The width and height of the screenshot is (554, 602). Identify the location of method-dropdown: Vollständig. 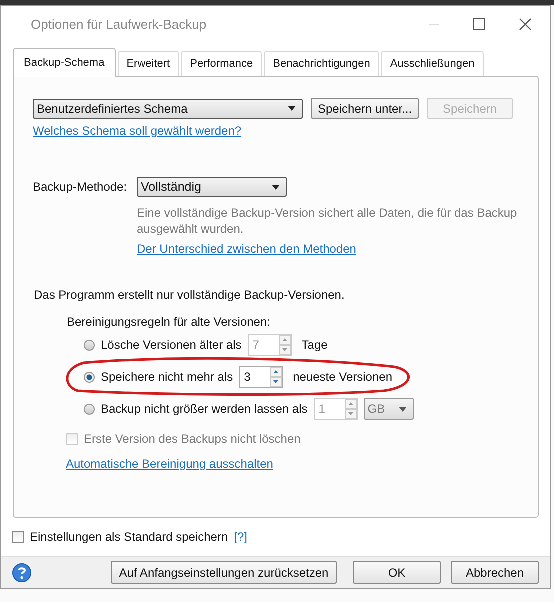
(212, 187).